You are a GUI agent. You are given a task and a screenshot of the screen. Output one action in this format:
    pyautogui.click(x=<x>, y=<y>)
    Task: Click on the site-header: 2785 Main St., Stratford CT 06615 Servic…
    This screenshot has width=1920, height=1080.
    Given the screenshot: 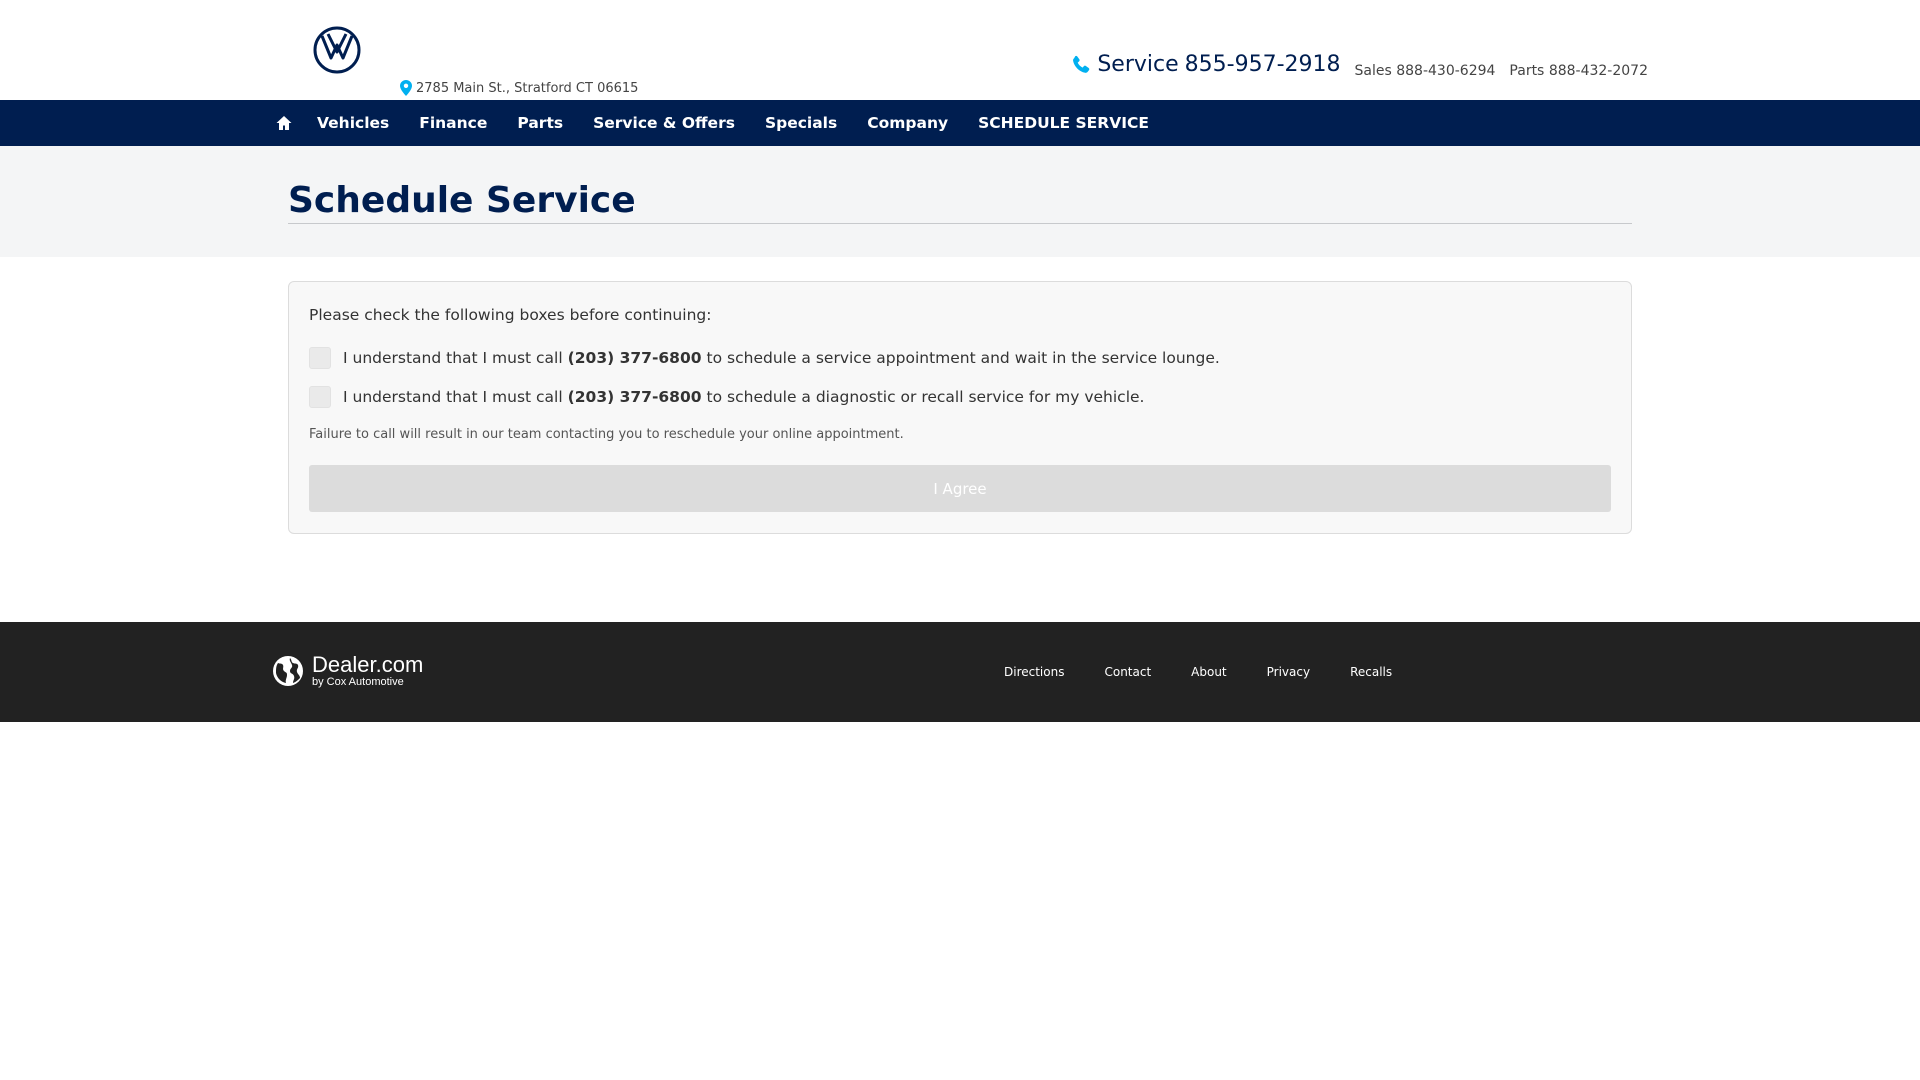 What is the action you would take?
    pyautogui.click(x=960, y=50)
    